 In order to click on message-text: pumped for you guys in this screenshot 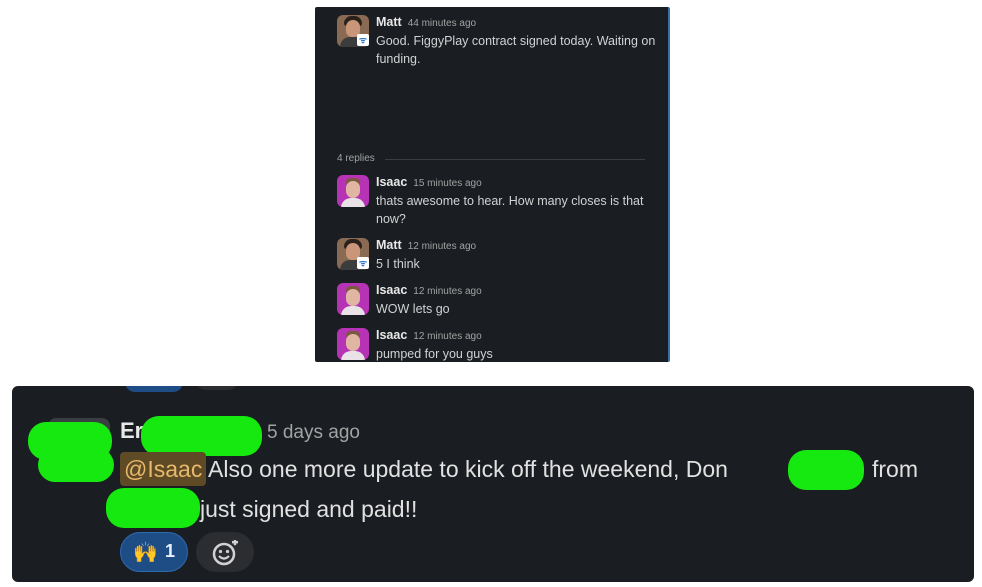, I will do `click(434, 354)`.